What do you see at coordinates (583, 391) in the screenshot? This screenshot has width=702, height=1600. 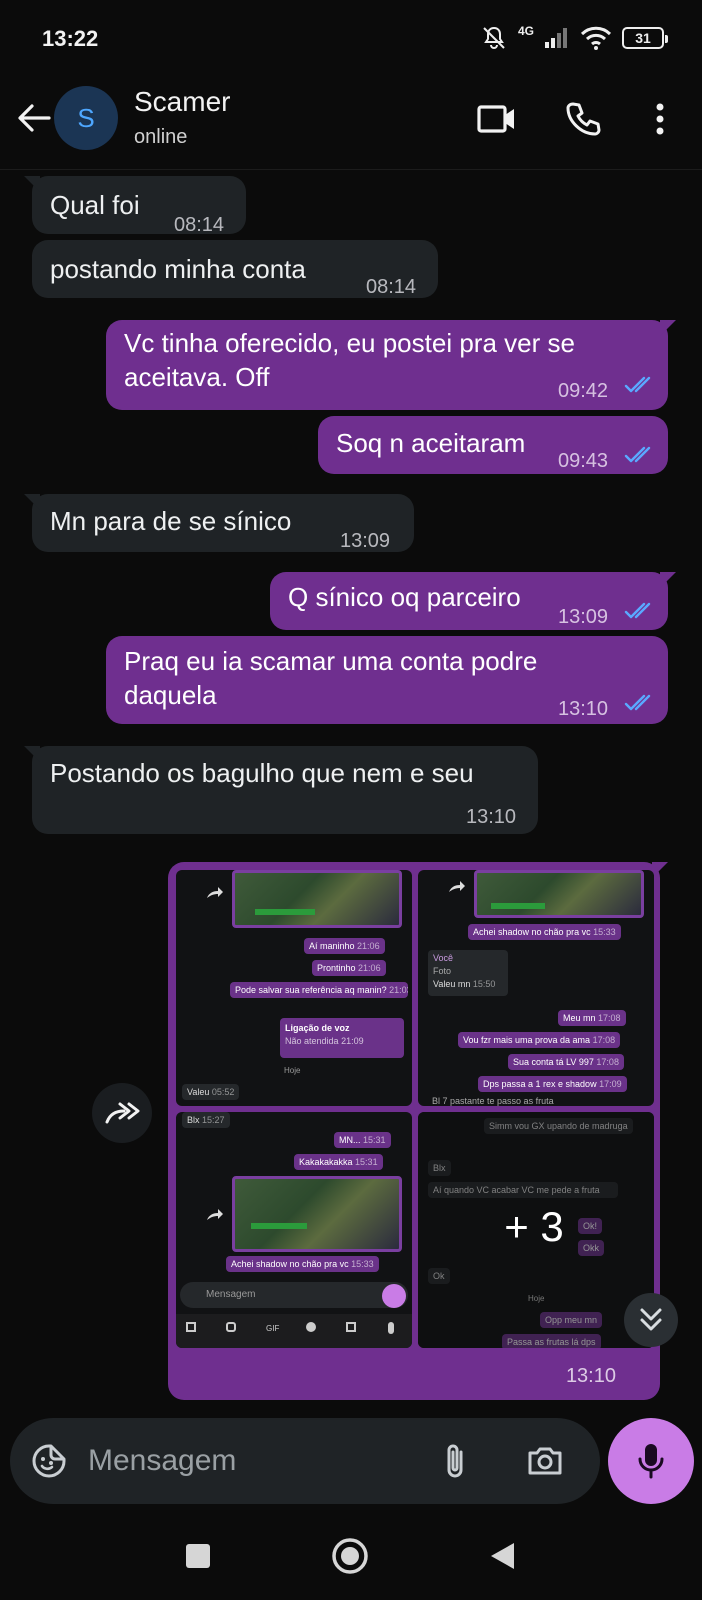 I see `message-time: 09:42` at bounding box center [583, 391].